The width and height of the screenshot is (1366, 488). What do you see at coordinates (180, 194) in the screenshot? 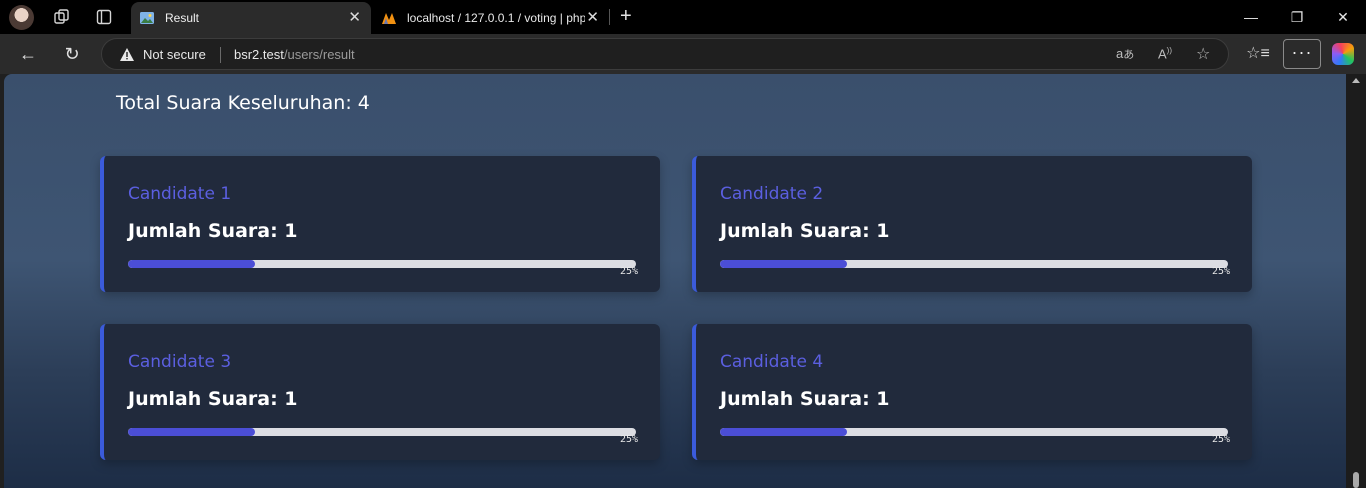
I see `candidate-name: Candidate 1` at bounding box center [180, 194].